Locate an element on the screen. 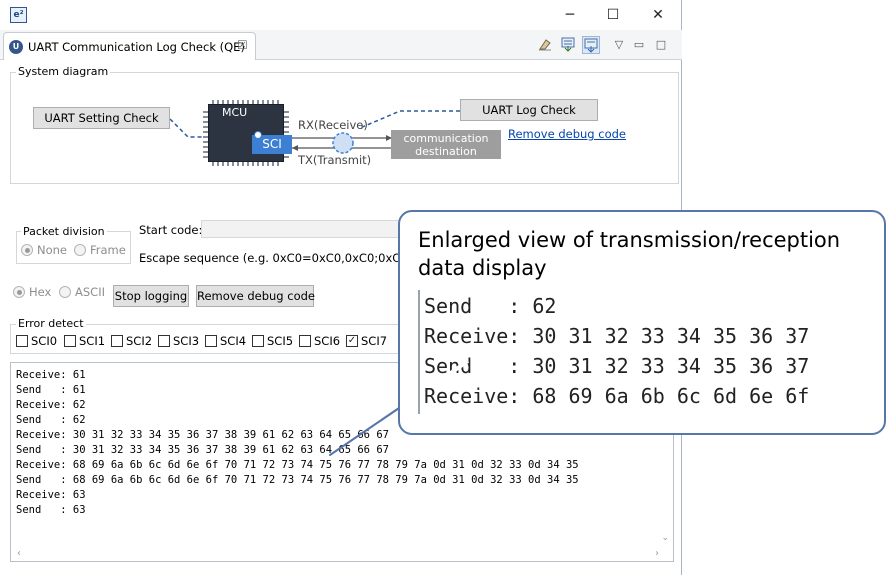 The height and width of the screenshot is (575, 890). callout-pointer-mask is located at coordinates (455, 370).